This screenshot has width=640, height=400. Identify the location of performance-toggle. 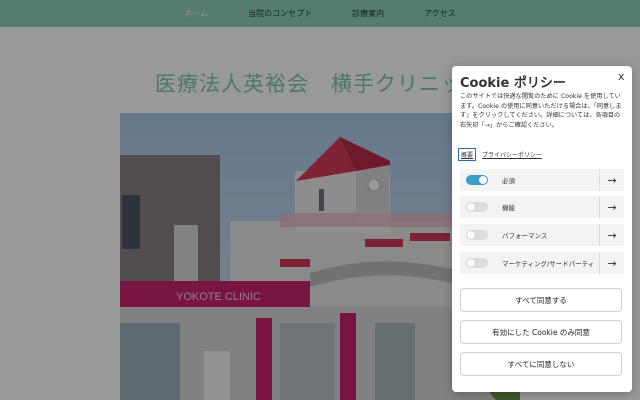
(477, 235).